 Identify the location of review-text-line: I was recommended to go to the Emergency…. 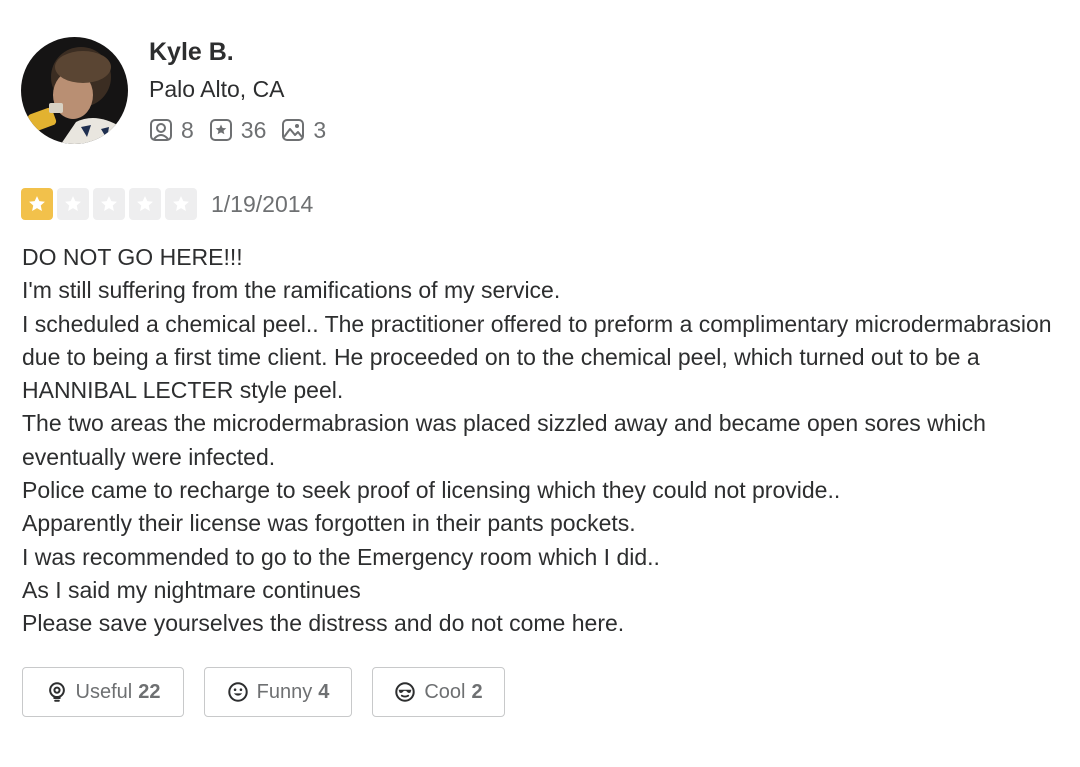
(341, 556).